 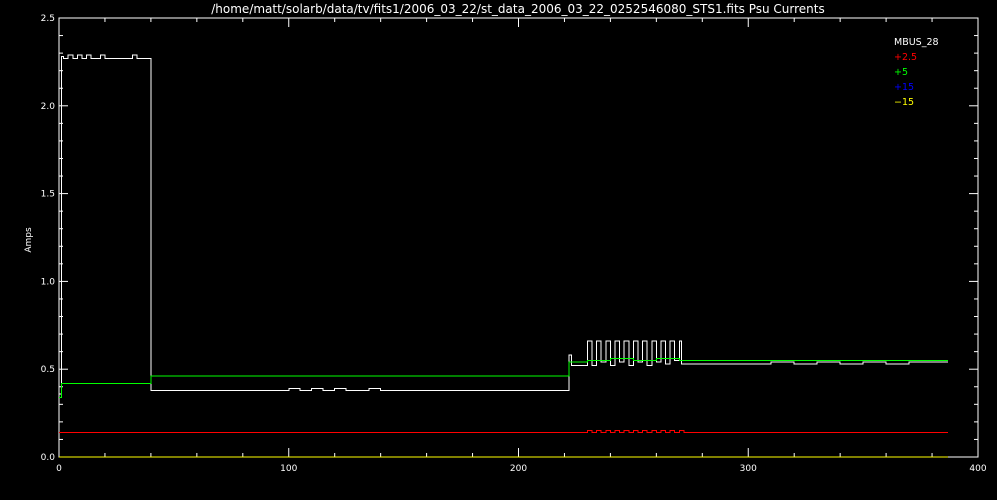 I want to click on x-tick-label: 200, so click(x=518, y=469).